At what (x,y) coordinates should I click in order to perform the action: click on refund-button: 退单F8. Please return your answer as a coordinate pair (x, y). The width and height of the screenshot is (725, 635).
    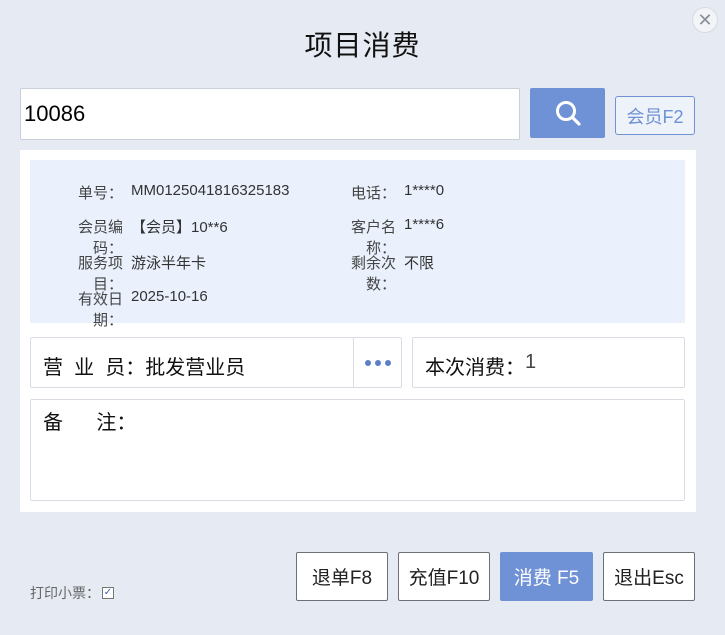
    Looking at the image, I should click on (342, 576).